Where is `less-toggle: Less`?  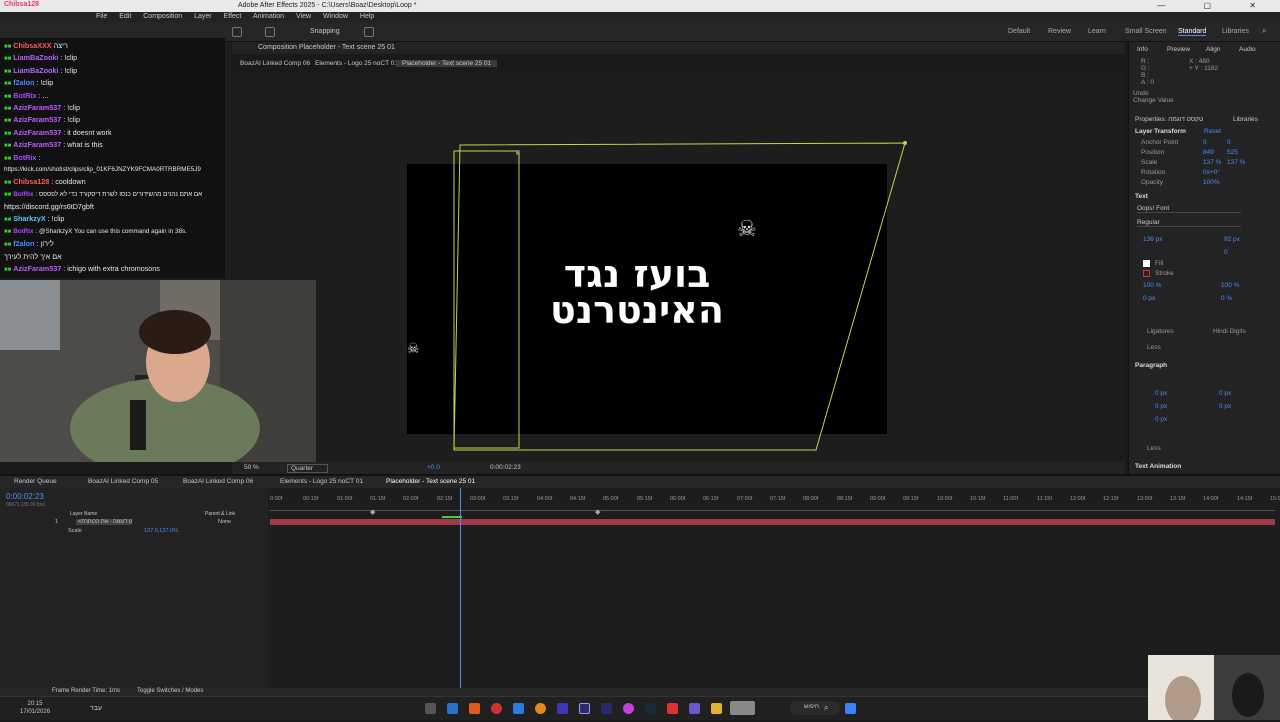
less-toggle: Less is located at coordinates (1154, 347).